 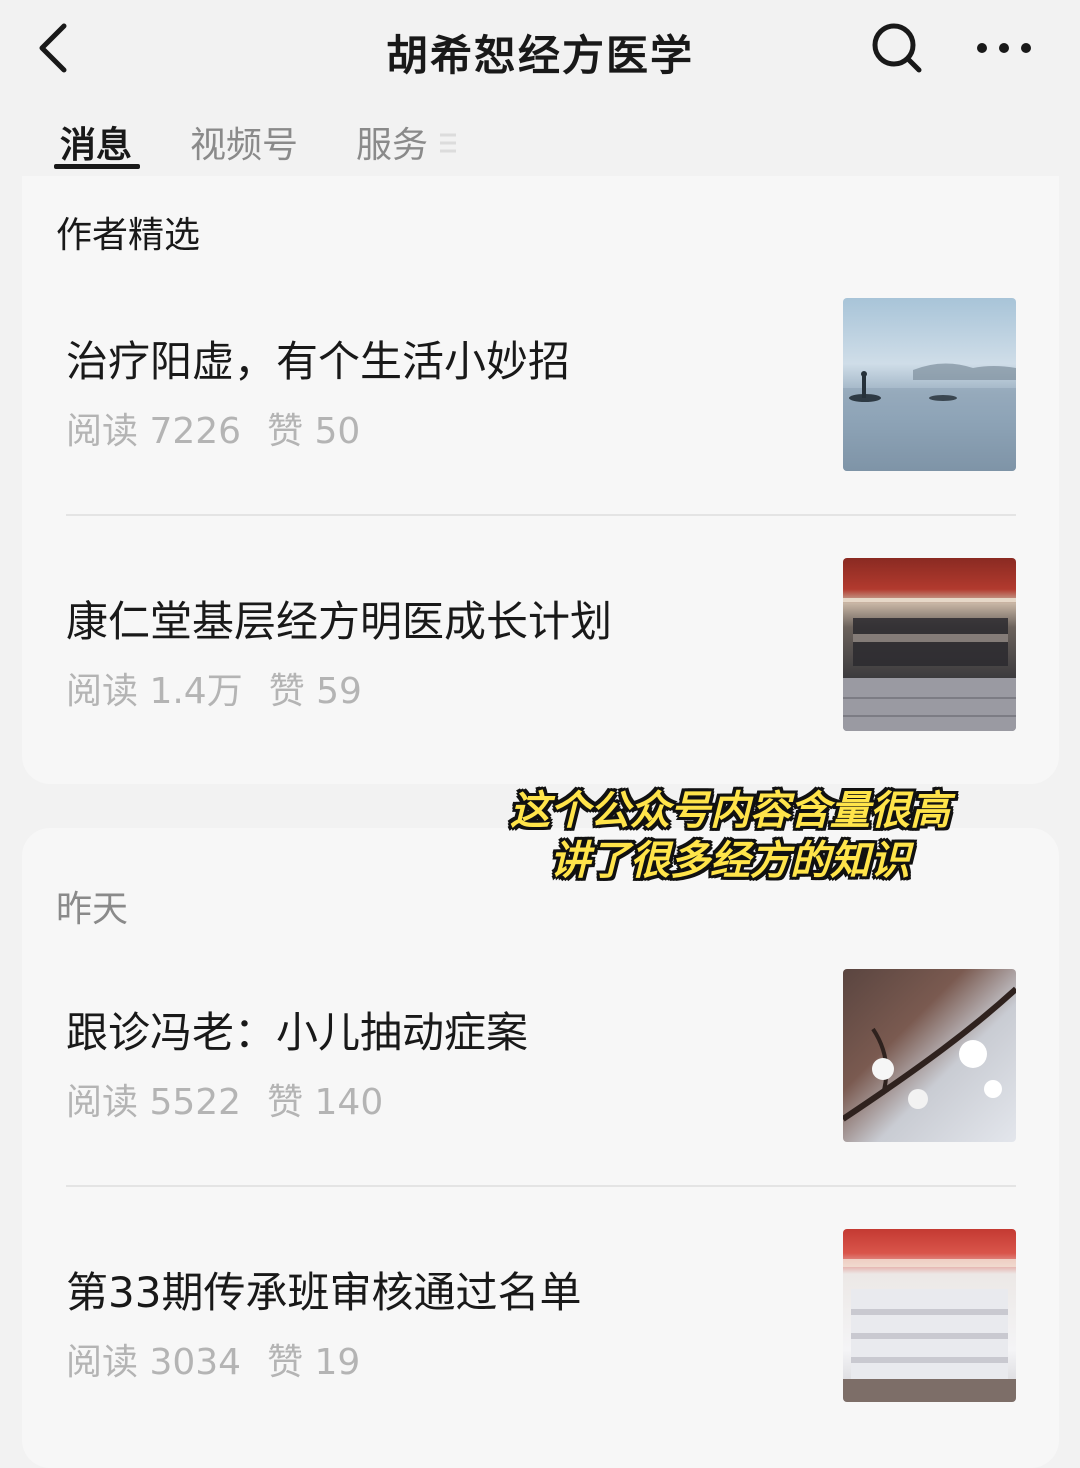 I want to click on section-title: 昨天, so click(x=92, y=909).